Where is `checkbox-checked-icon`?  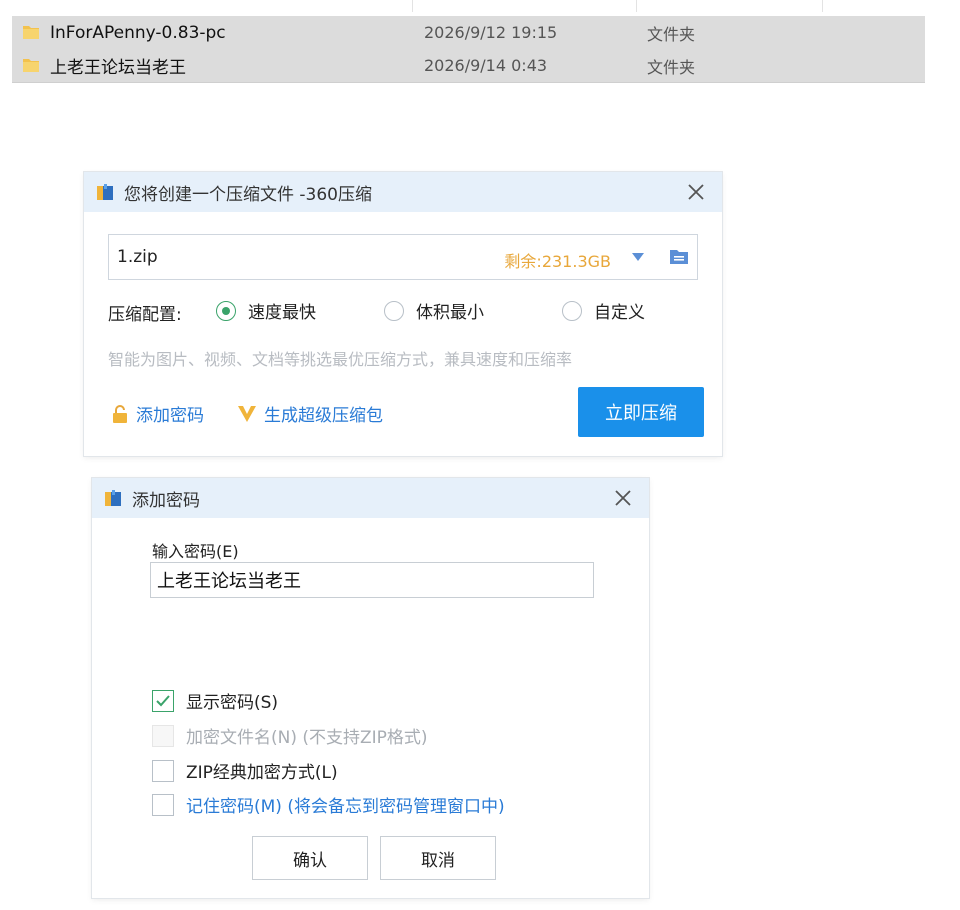 checkbox-checked-icon is located at coordinates (163, 700).